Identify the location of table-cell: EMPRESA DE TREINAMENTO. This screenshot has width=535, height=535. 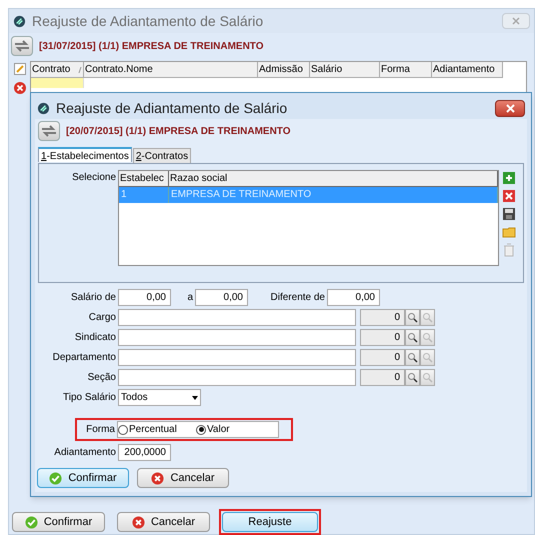
(333, 195).